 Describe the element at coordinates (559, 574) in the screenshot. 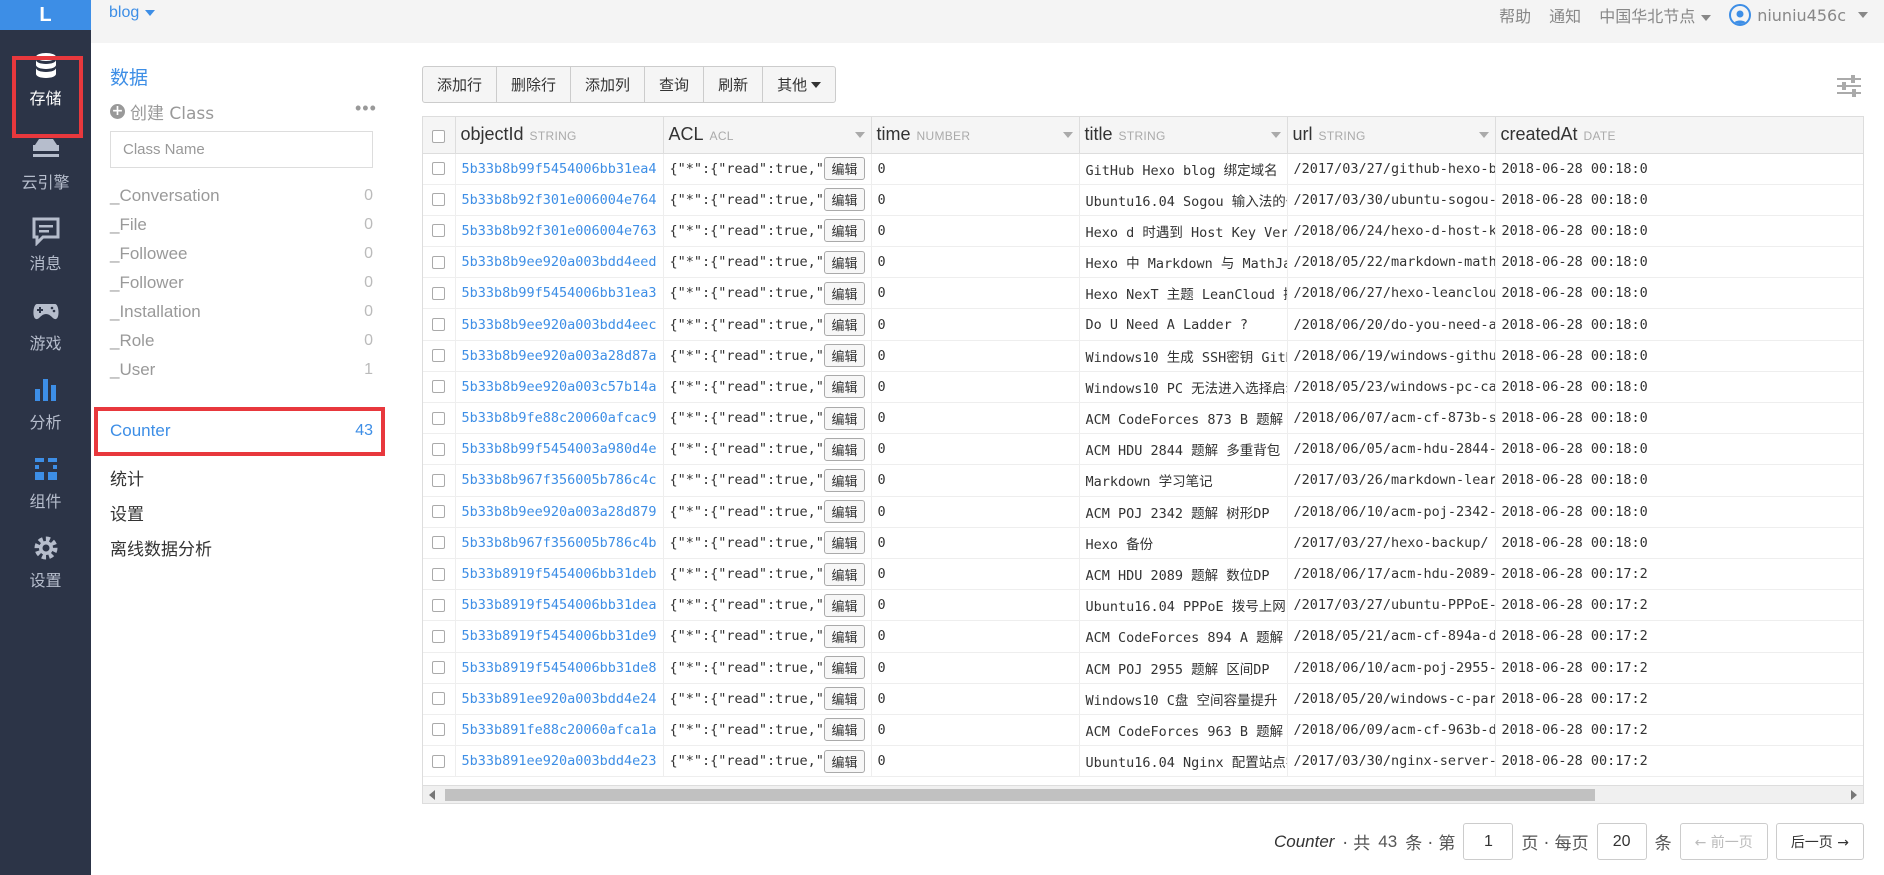

I see `object-id-cell: 5b33b8919f5454006bb31deb` at that location.